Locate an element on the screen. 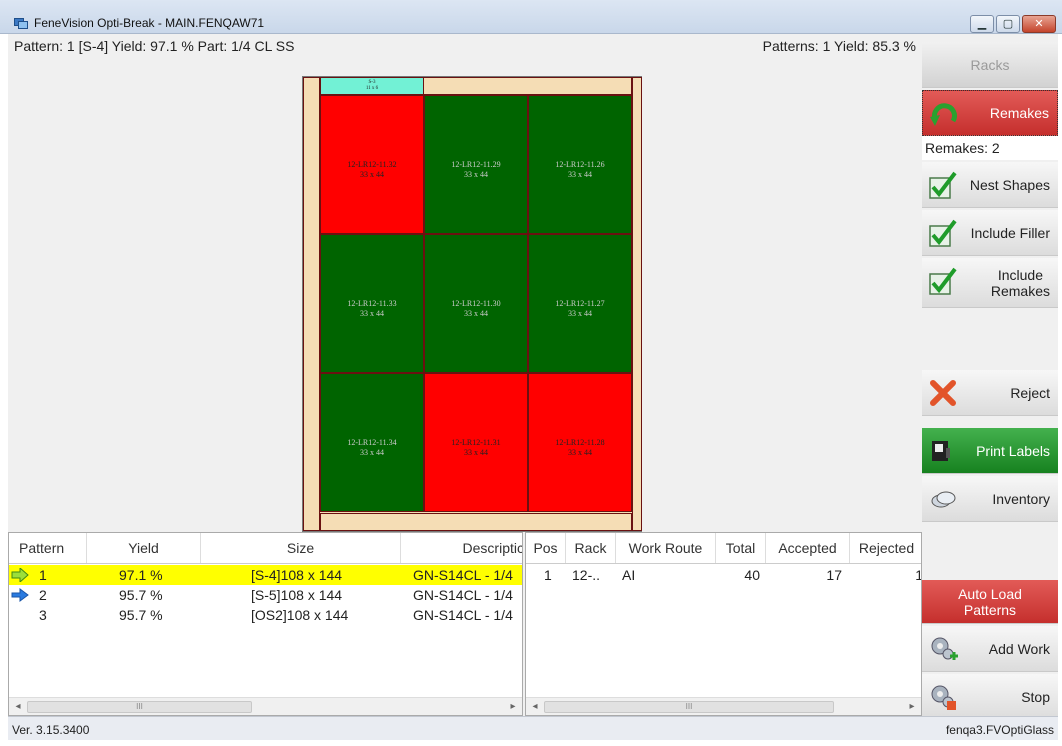 This screenshot has height=746, width=1062. reject-button: Reject is located at coordinates (990, 393).